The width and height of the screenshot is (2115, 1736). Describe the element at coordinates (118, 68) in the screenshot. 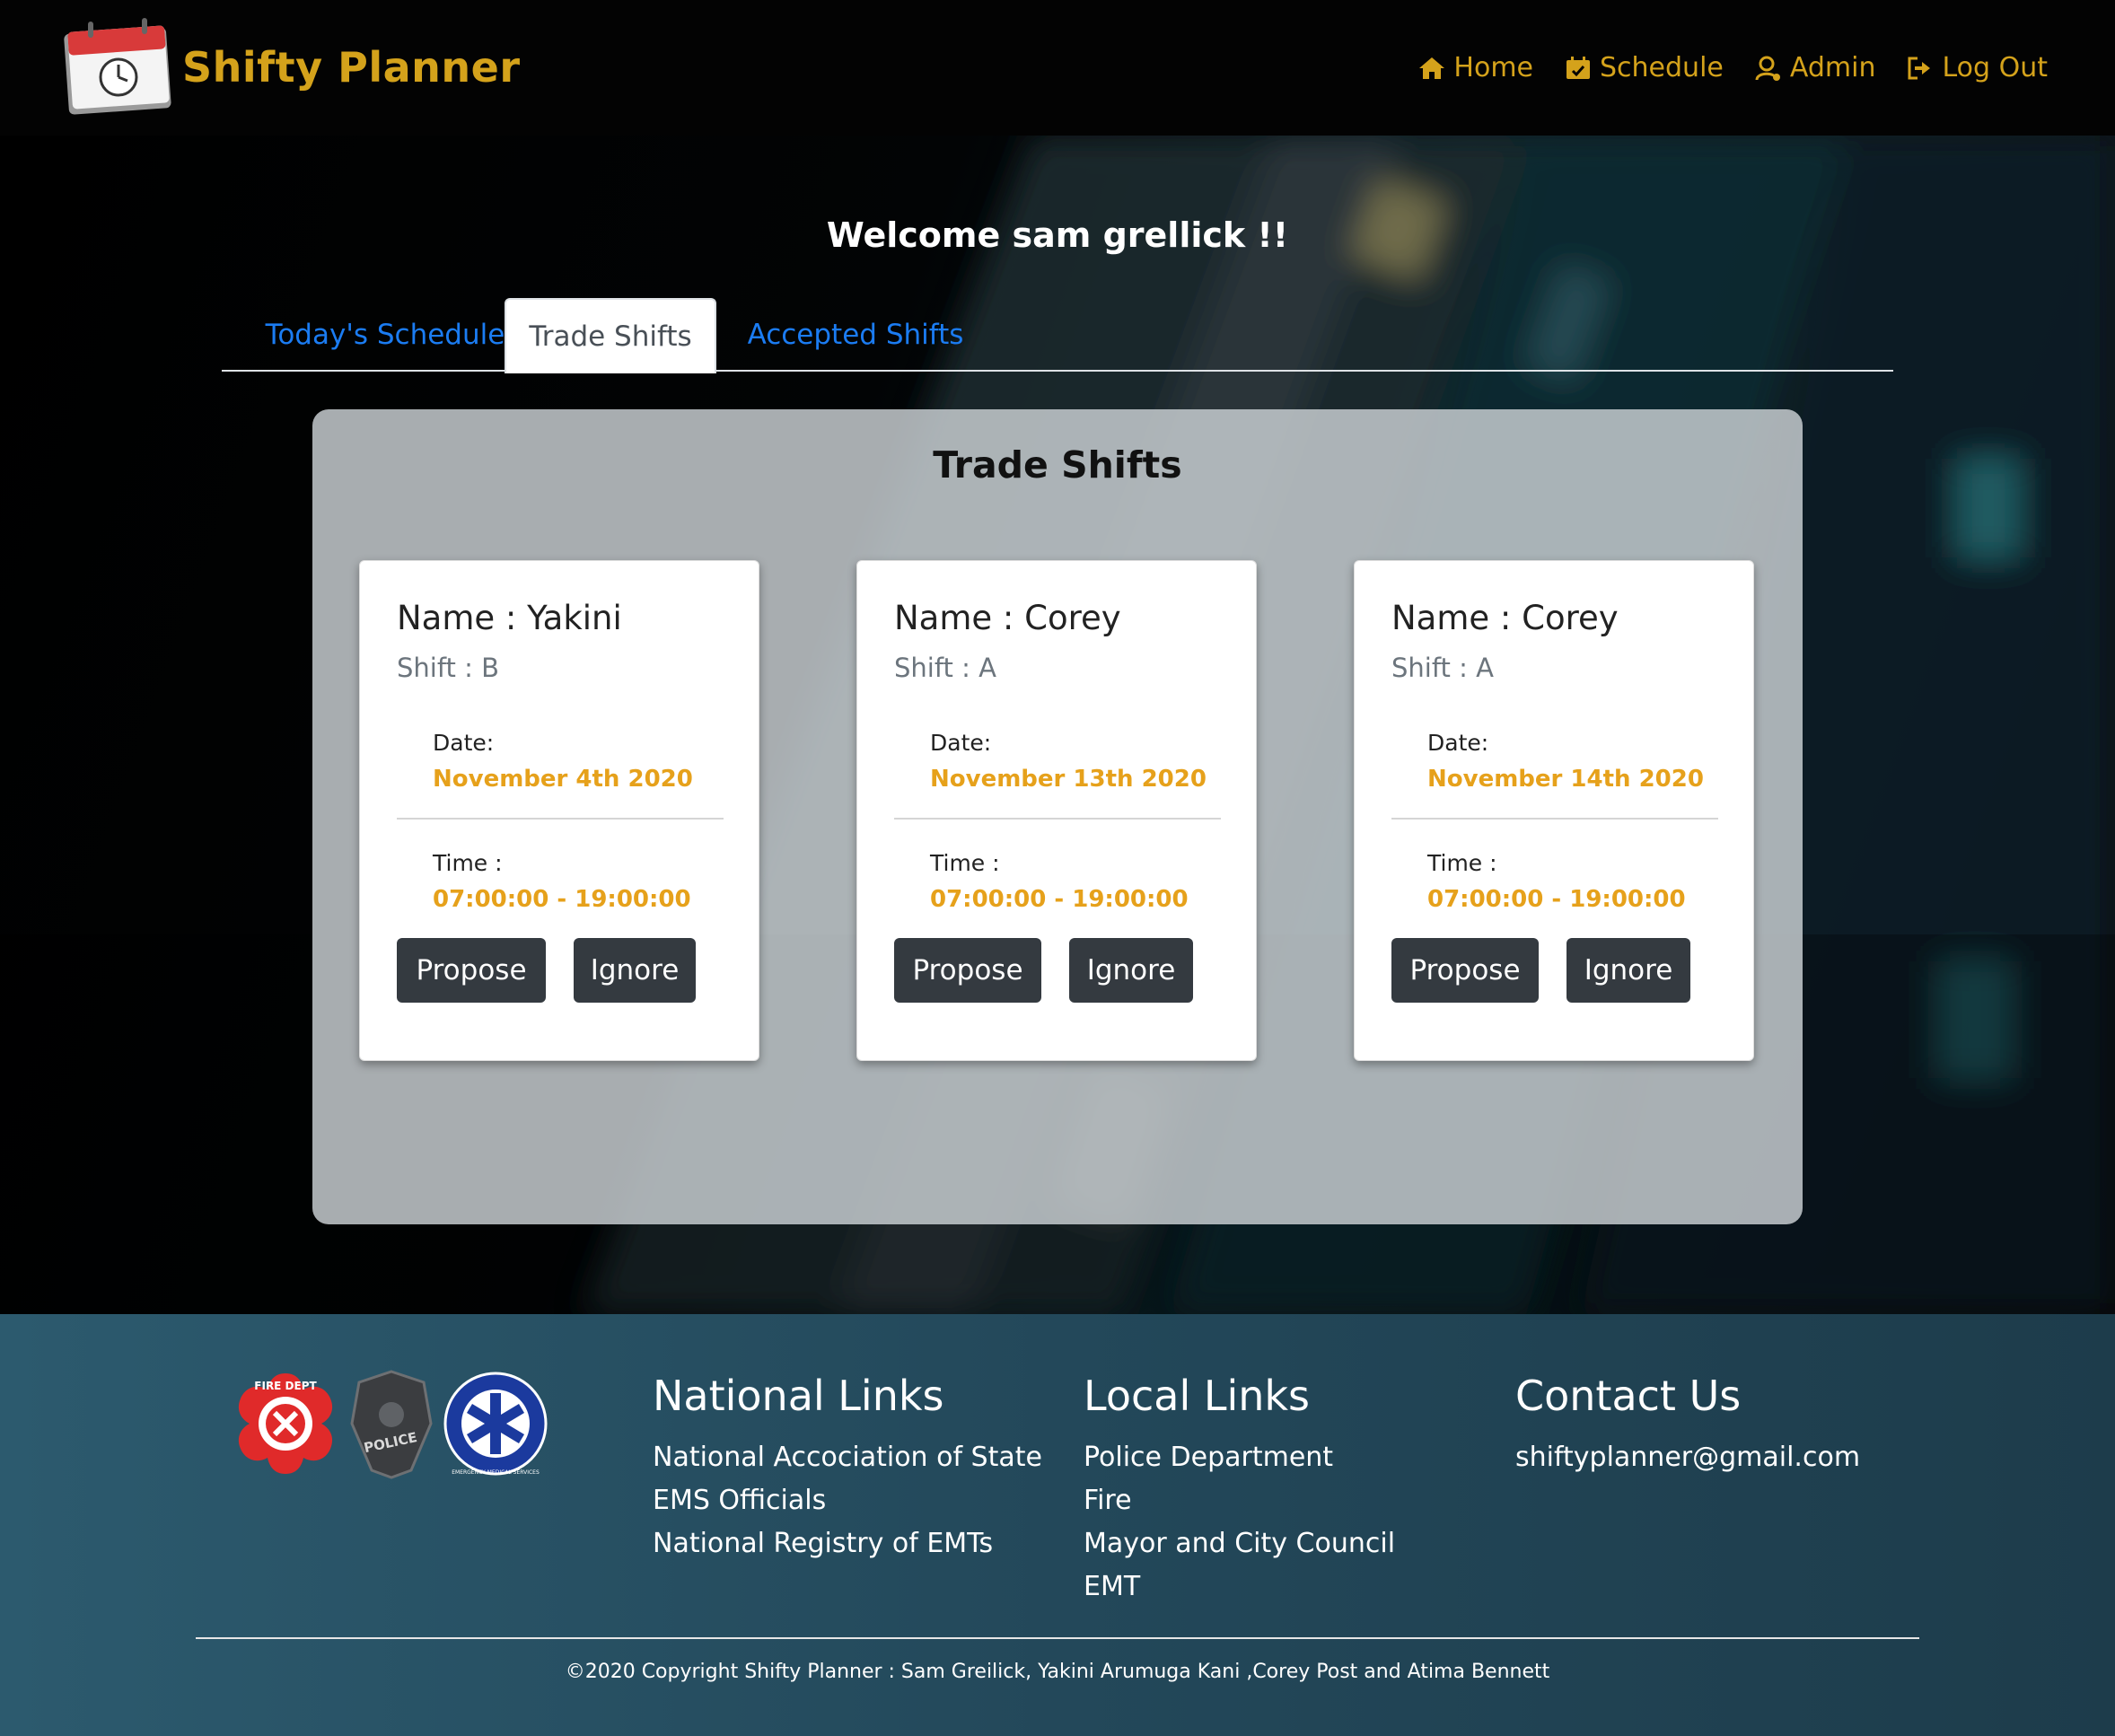

I see `calendar-logo-icon` at that location.